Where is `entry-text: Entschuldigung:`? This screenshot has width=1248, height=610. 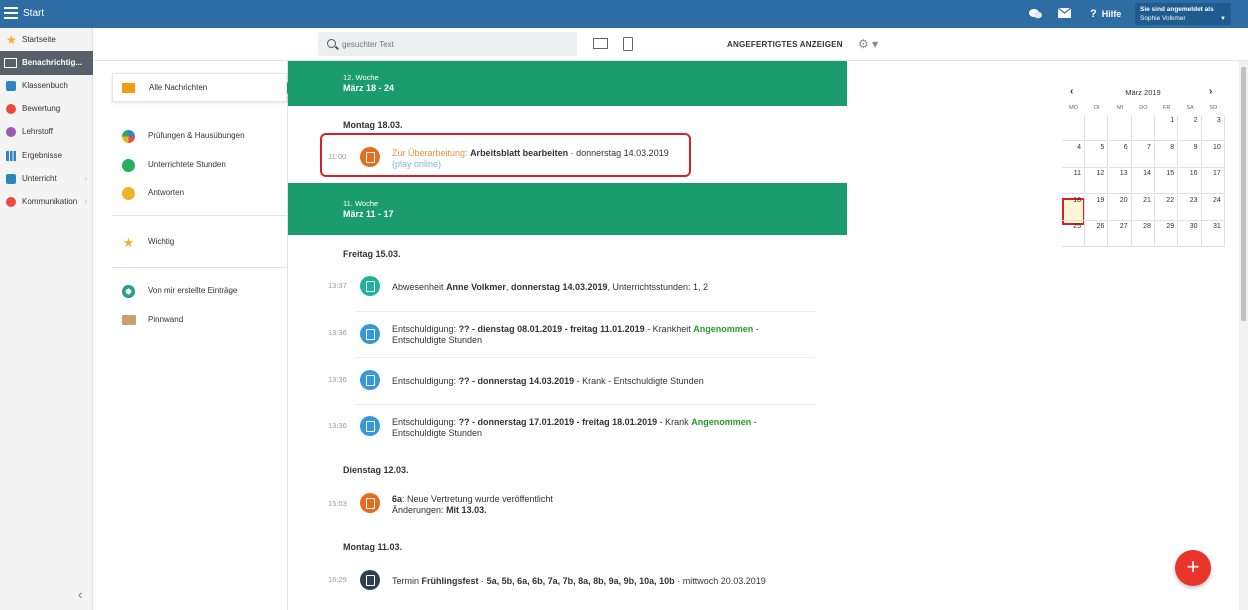 entry-text: Entschuldigung: is located at coordinates (424, 329).